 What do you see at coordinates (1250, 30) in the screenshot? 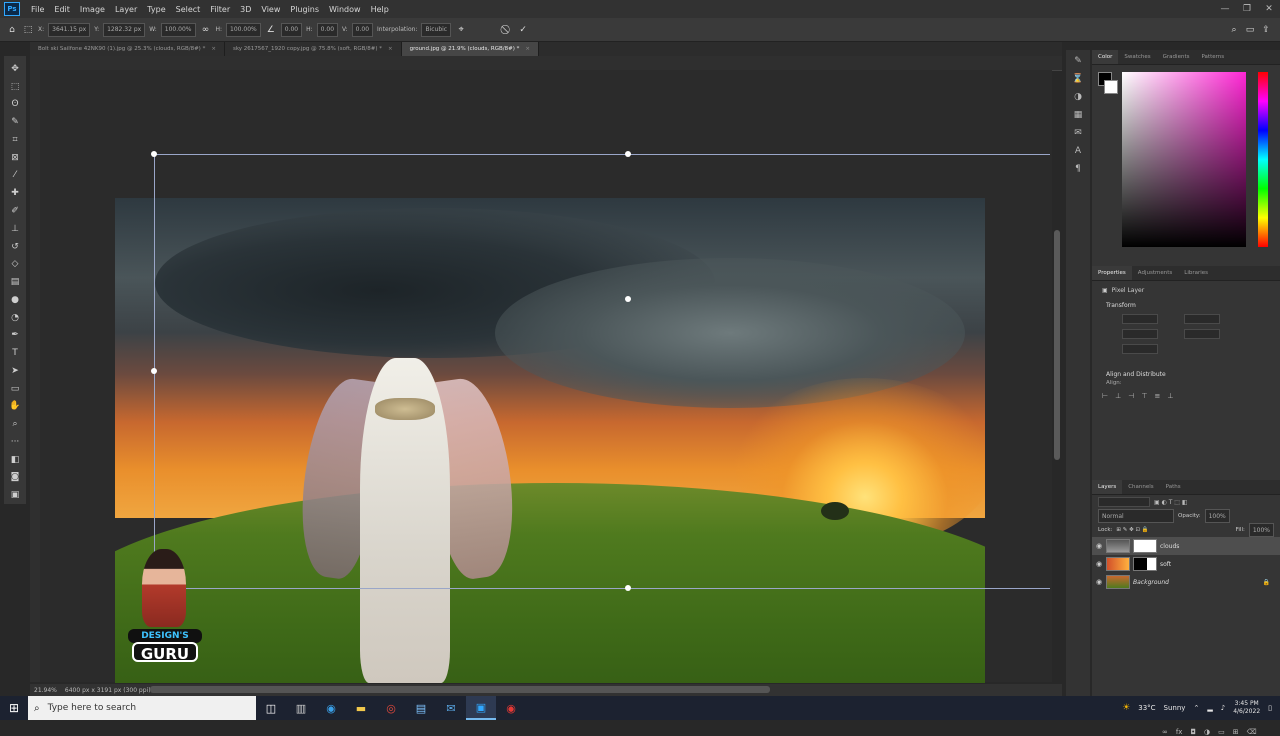
I see `workspace-icon: ▭` at bounding box center [1250, 30].